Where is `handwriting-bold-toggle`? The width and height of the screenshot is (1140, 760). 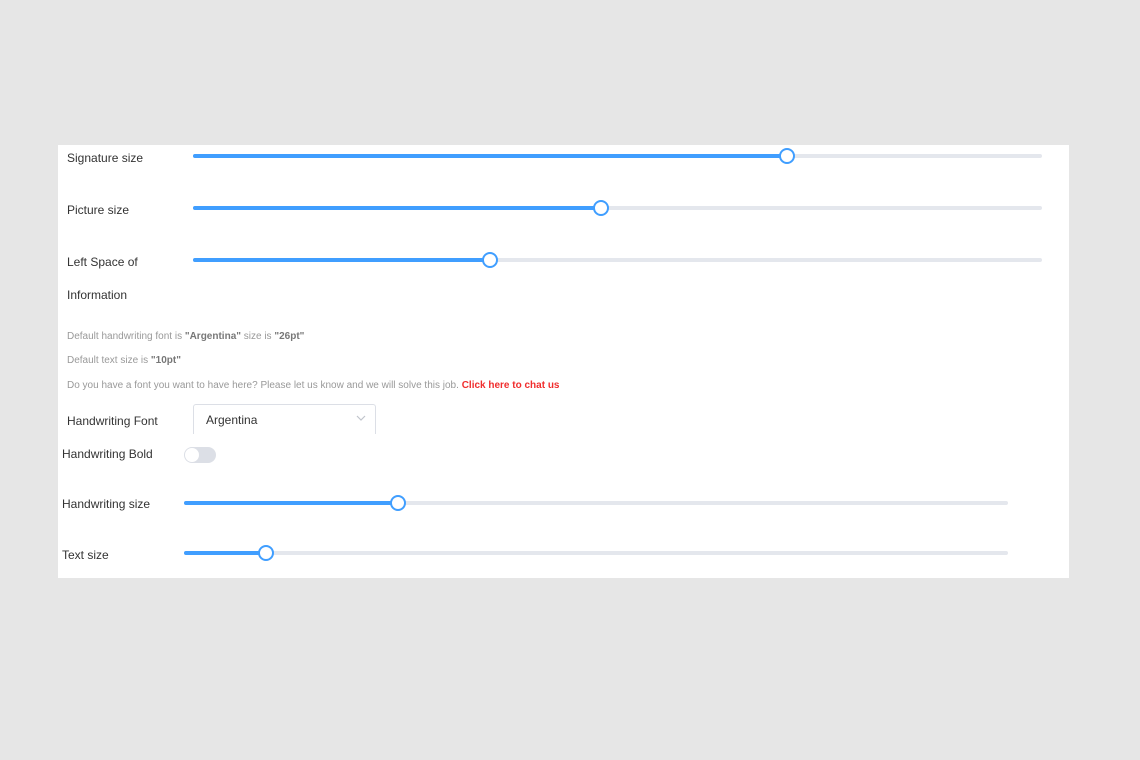
handwriting-bold-toggle is located at coordinates (200, 455).